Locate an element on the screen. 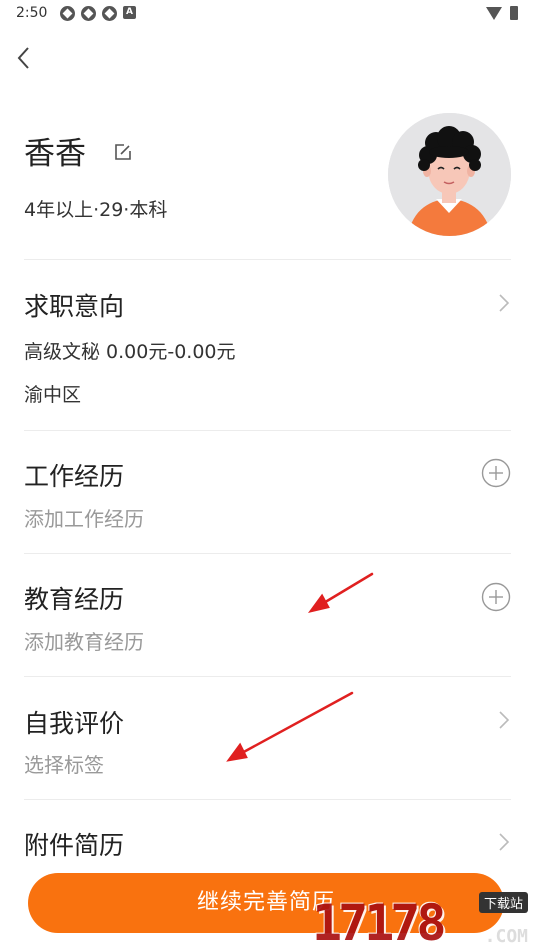 This screenshot has width=534, height=952. avatar-illustration is located at coordinates (449, 174).